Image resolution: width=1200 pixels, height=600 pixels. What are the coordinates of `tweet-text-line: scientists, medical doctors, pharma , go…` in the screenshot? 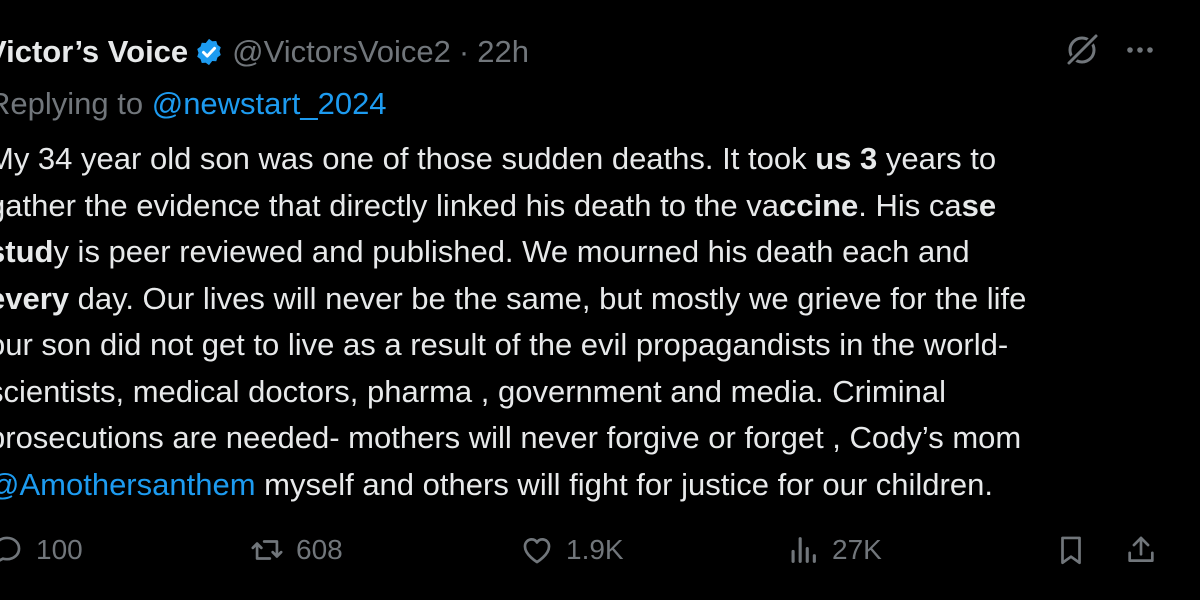 It's located at (473, 391).